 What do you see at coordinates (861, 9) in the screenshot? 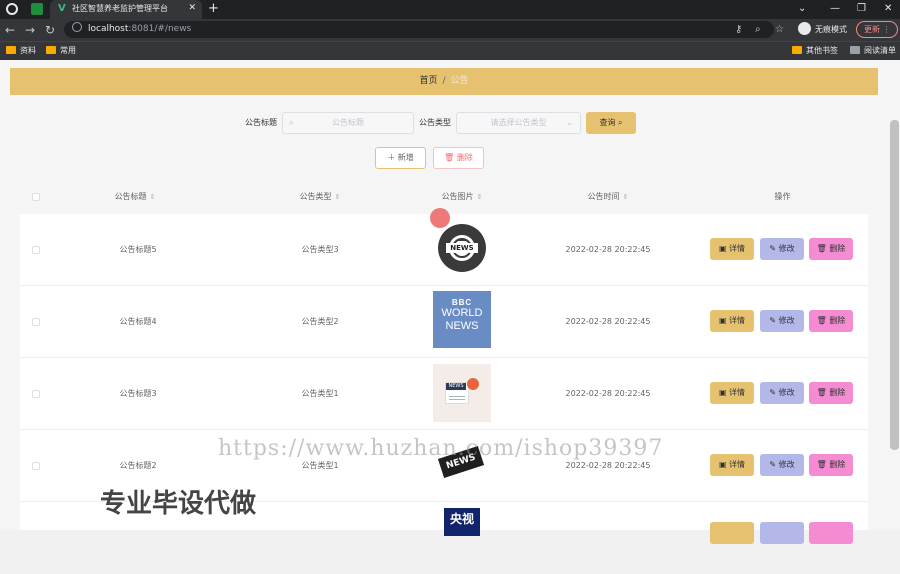
I see `restore-icon: ❐` at bounding box center [861, 9].